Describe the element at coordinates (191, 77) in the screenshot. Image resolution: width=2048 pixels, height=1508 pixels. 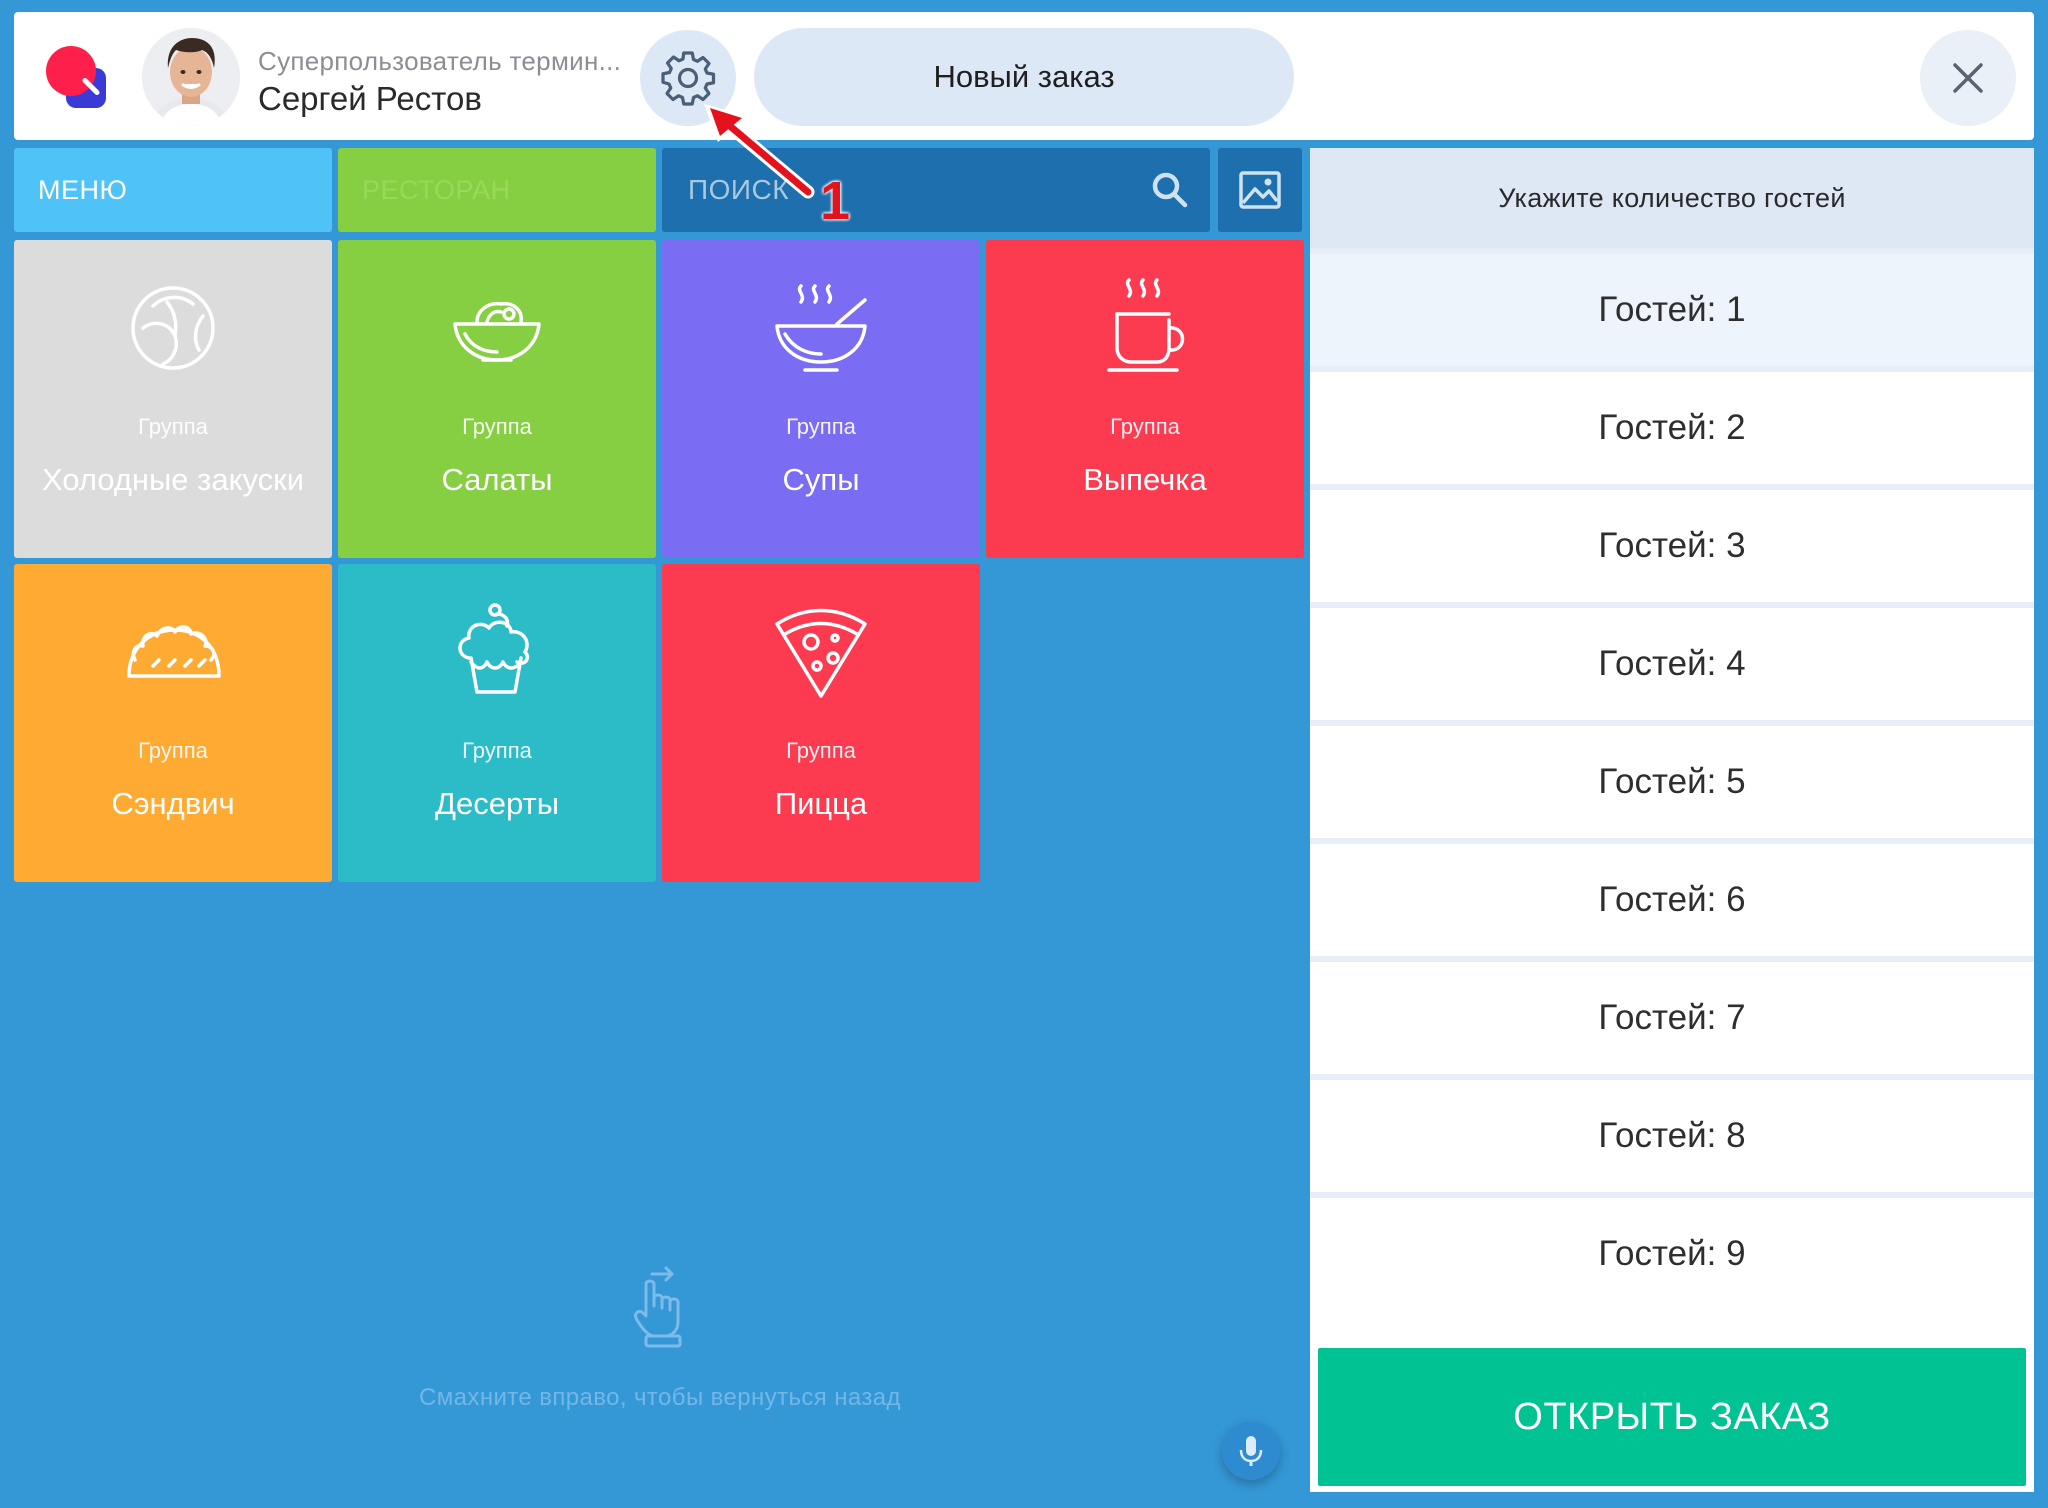
I see `avatar` at that location.